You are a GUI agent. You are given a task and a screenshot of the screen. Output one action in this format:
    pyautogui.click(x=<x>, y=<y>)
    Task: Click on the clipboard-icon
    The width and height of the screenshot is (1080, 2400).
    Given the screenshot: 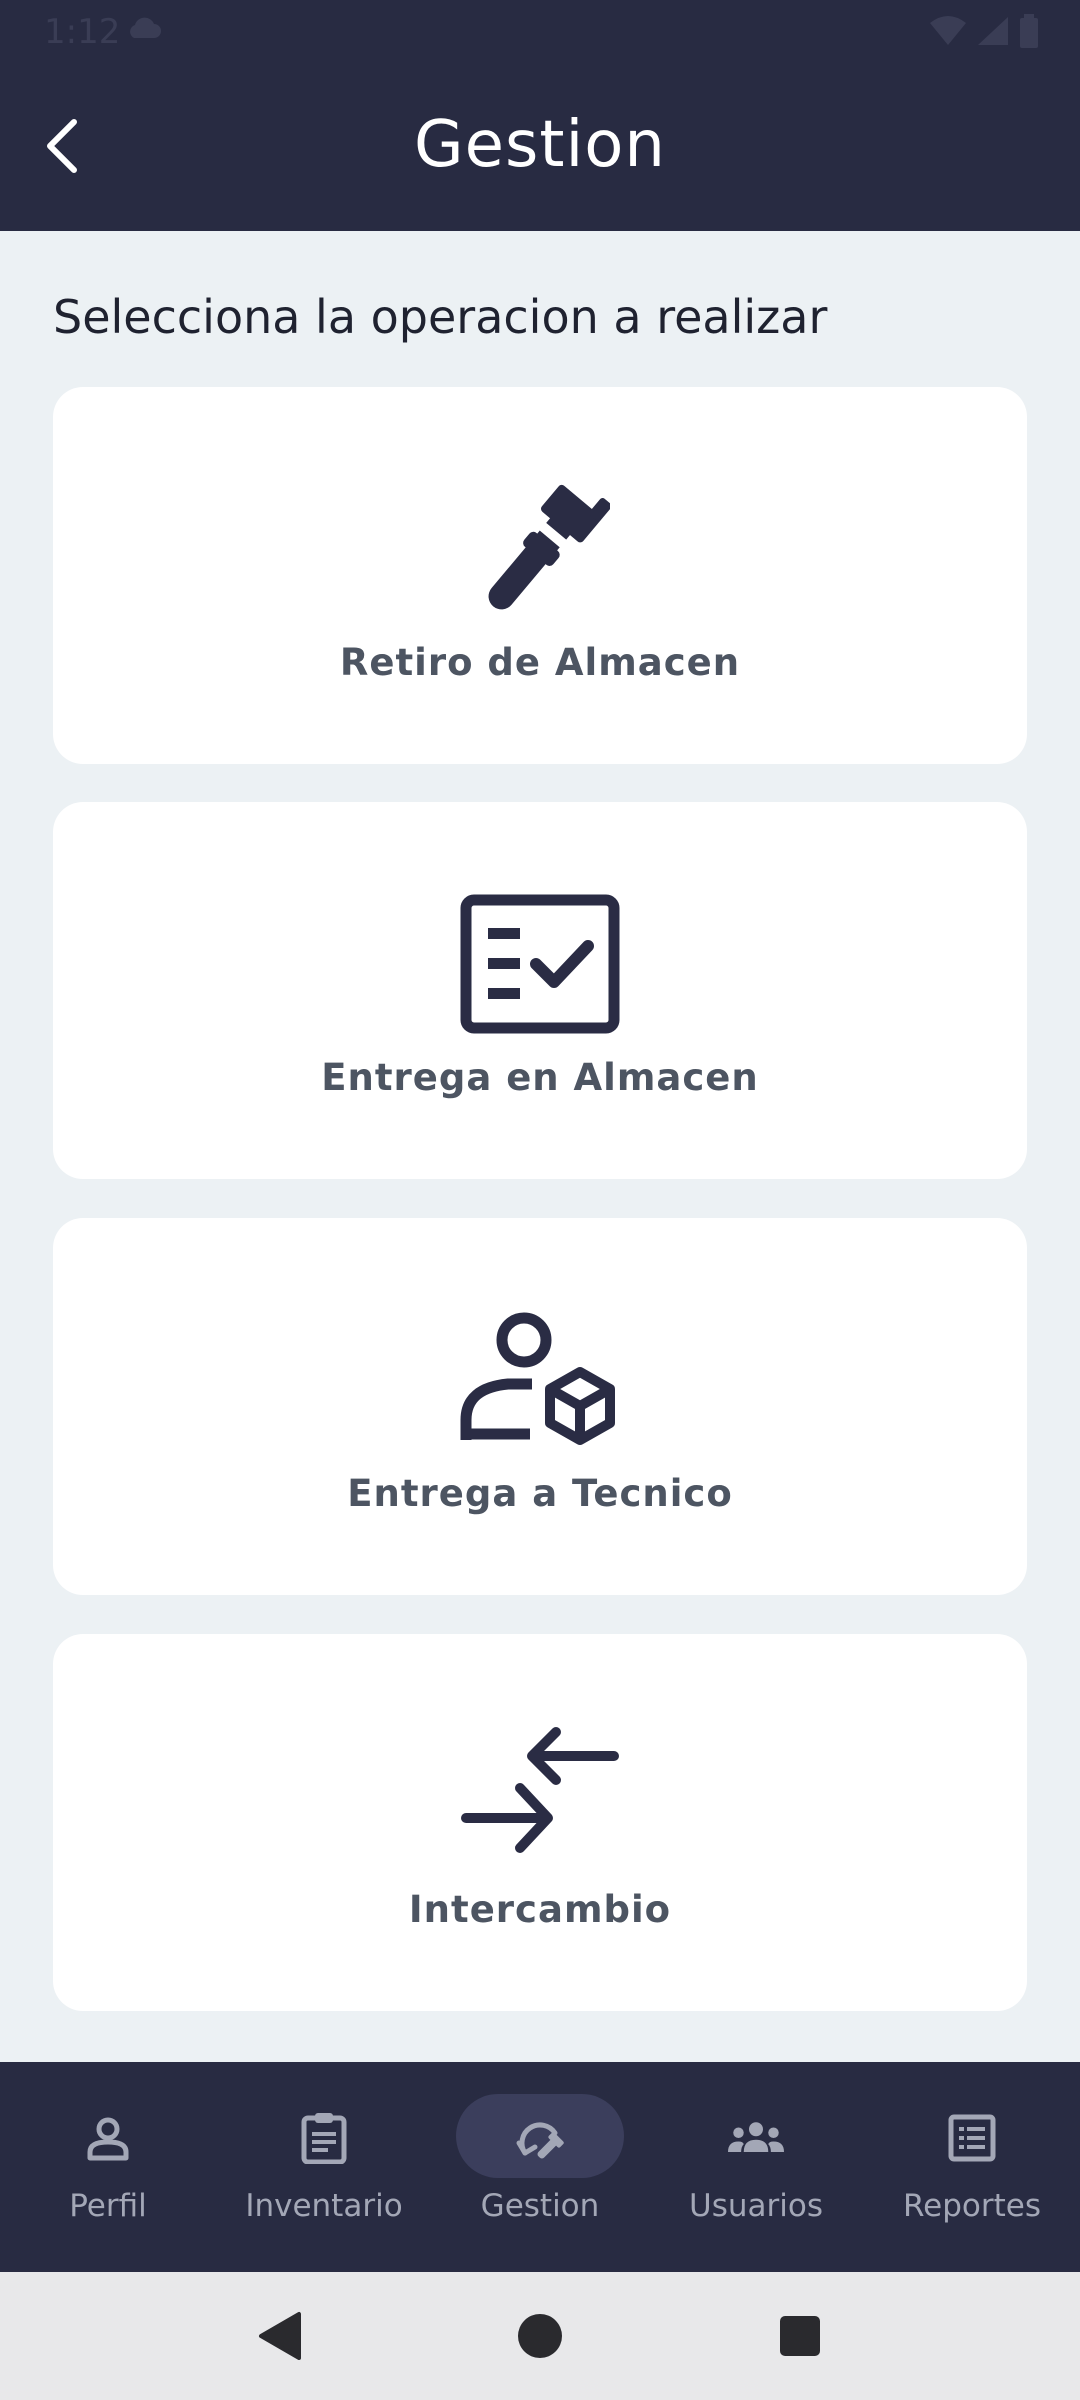 What is the action you would take?
    pyautogui.click(x=324, y=2138)
    